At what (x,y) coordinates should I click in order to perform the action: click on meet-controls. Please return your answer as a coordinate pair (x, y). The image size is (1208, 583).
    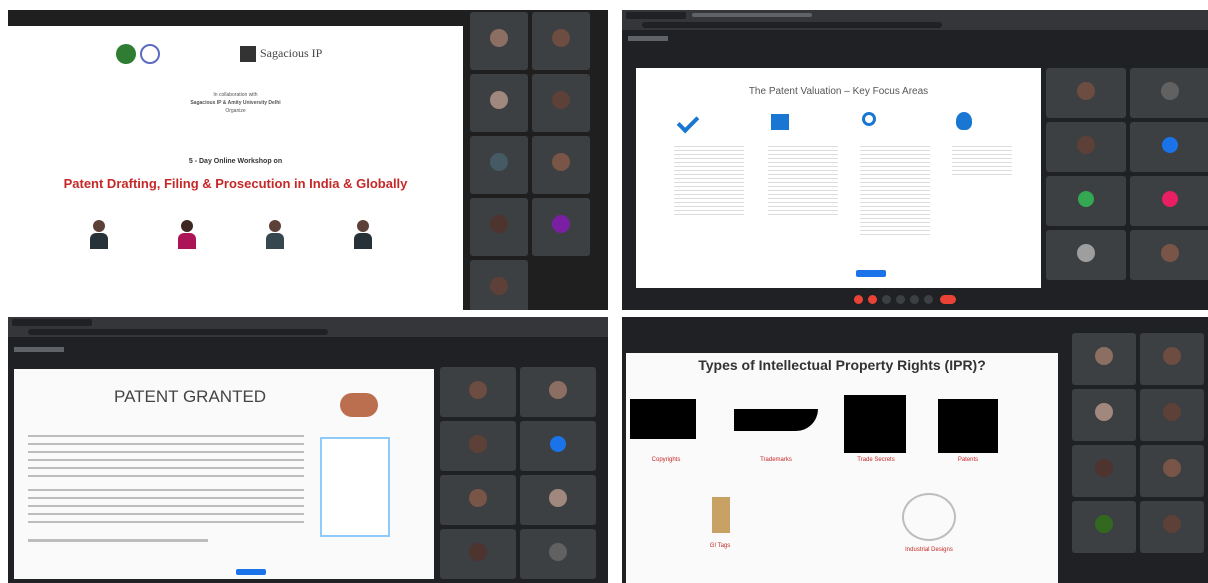
    Looking at the image, I should click on (915, 300).